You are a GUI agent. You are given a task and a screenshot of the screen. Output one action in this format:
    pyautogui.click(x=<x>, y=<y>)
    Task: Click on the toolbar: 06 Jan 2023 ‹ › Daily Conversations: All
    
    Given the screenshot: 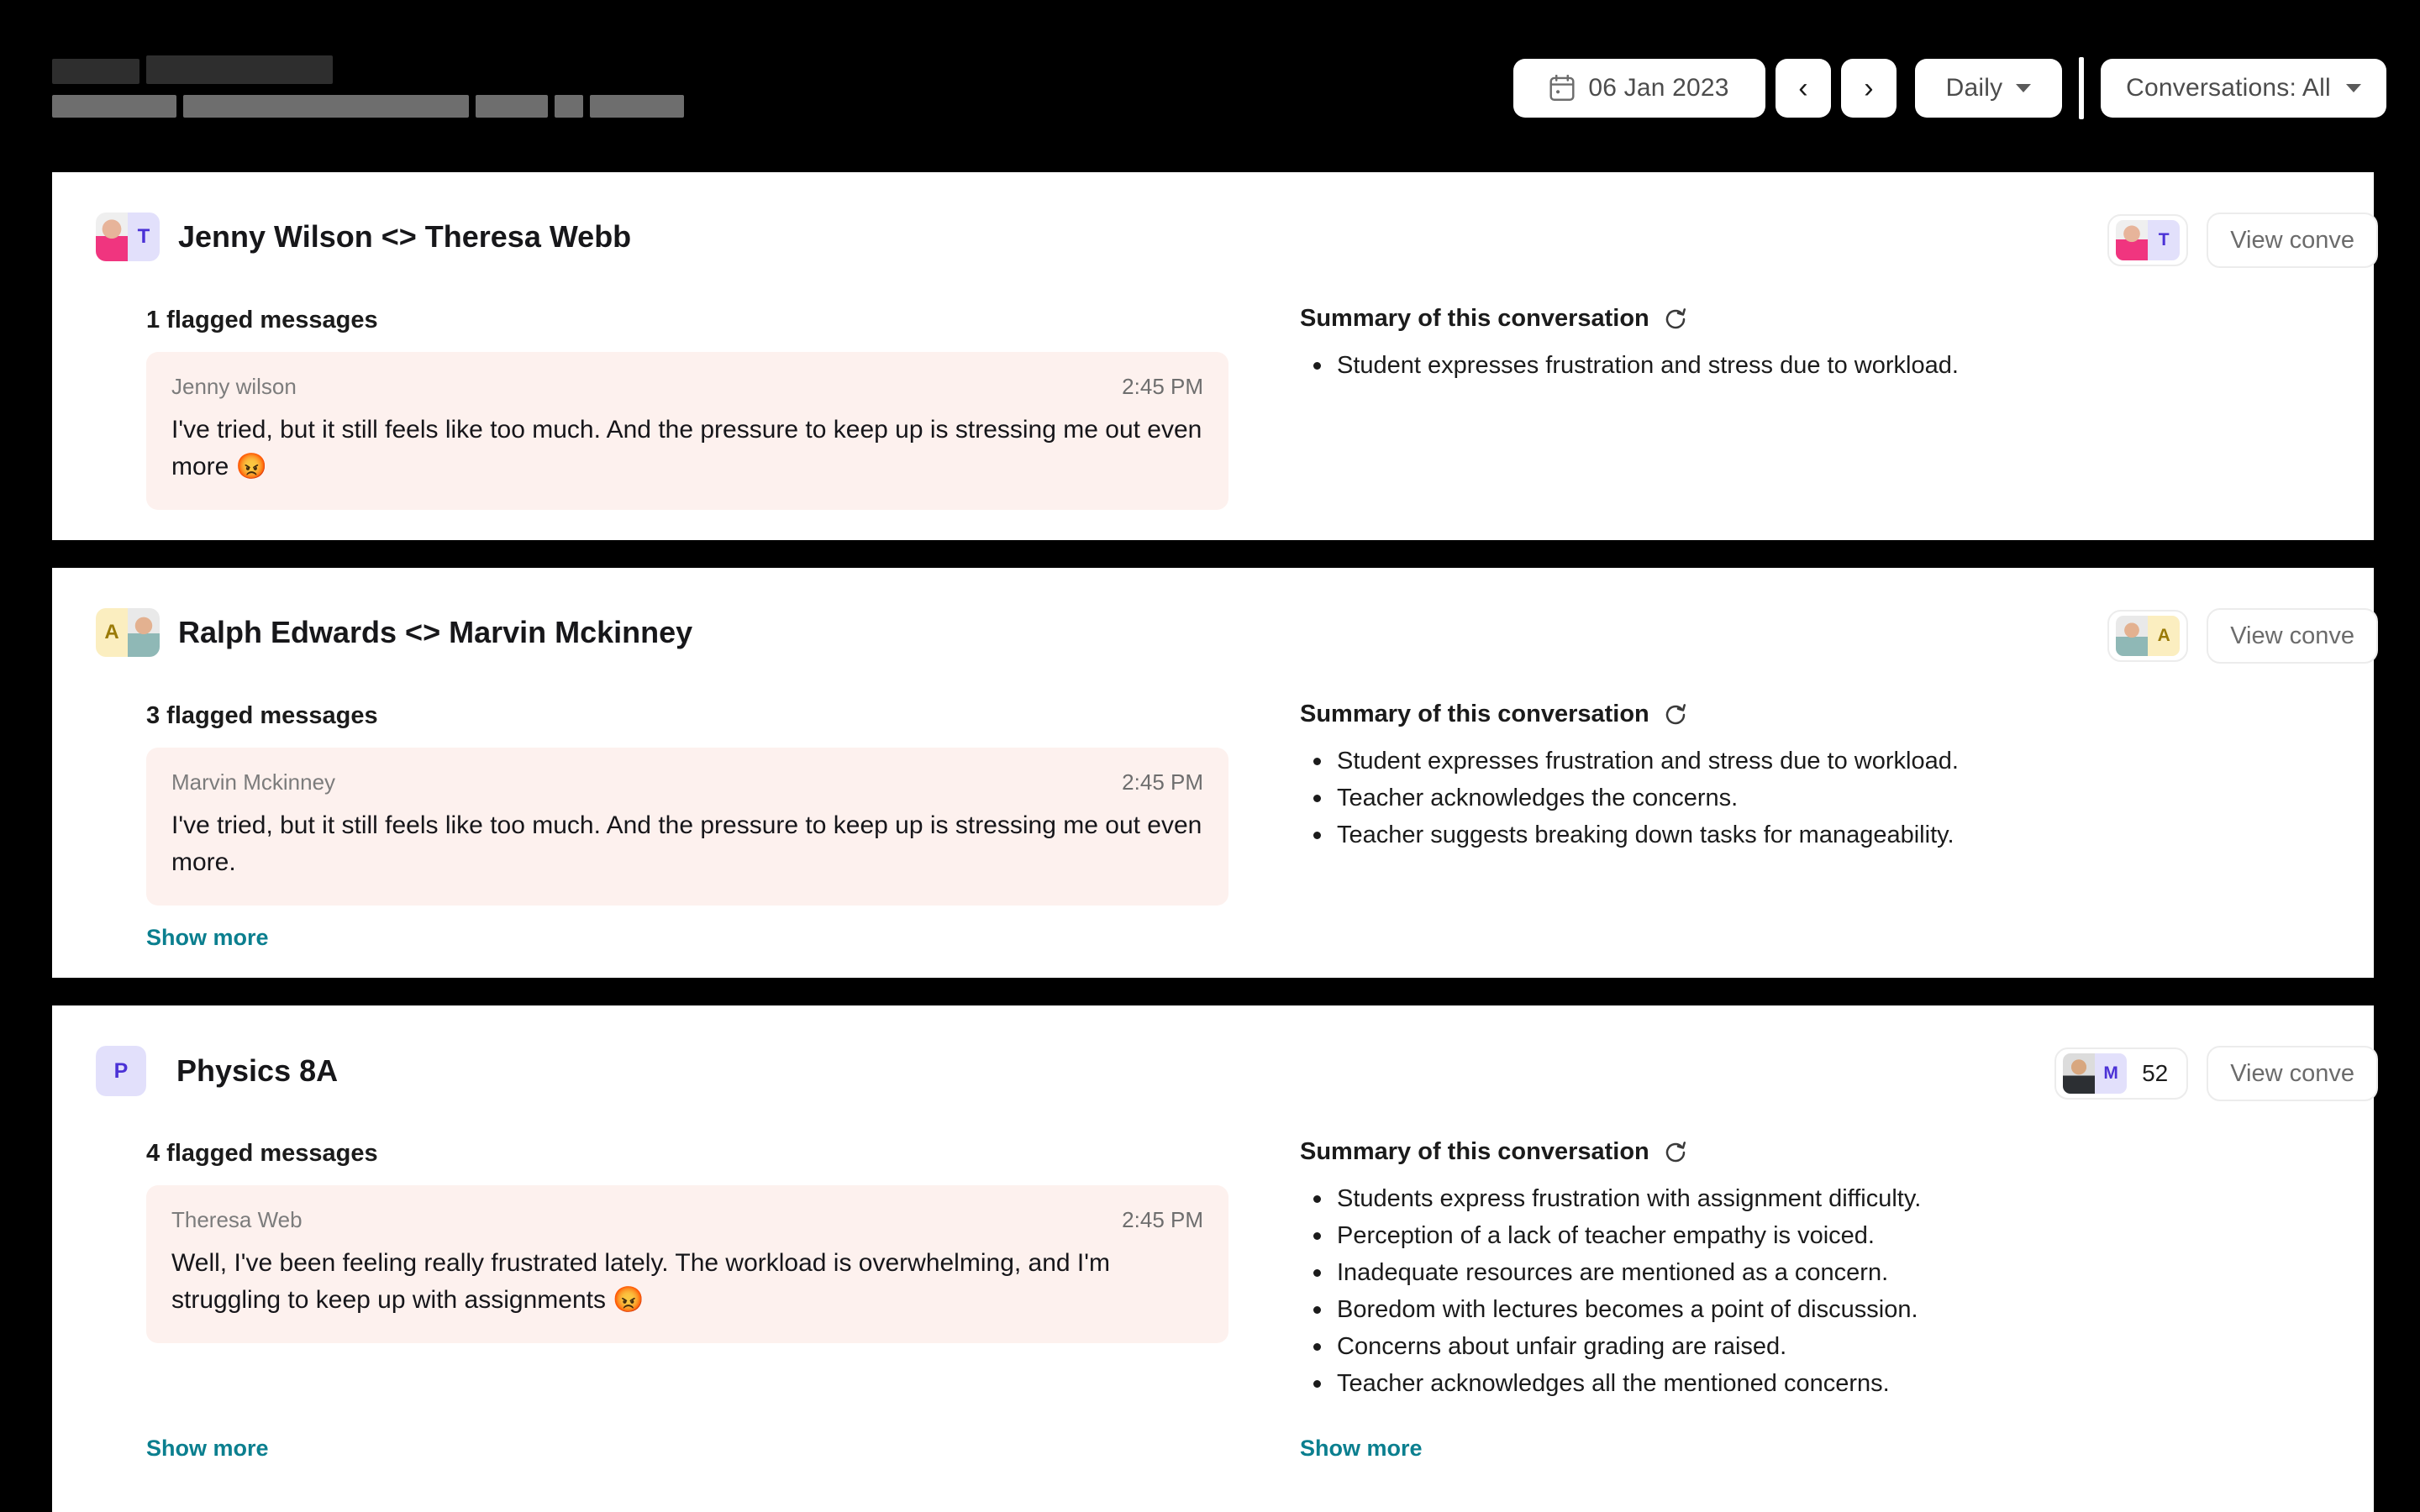 What is the action you would take?
    pyautogui.click(x=1949, y=88)
    